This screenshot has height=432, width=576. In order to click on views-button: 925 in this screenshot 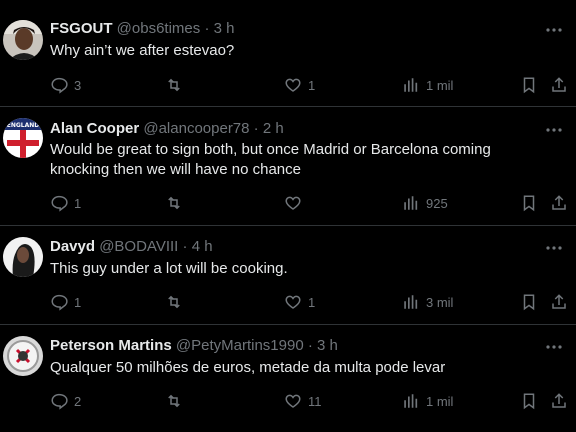, I will do `click(425, 203)`.